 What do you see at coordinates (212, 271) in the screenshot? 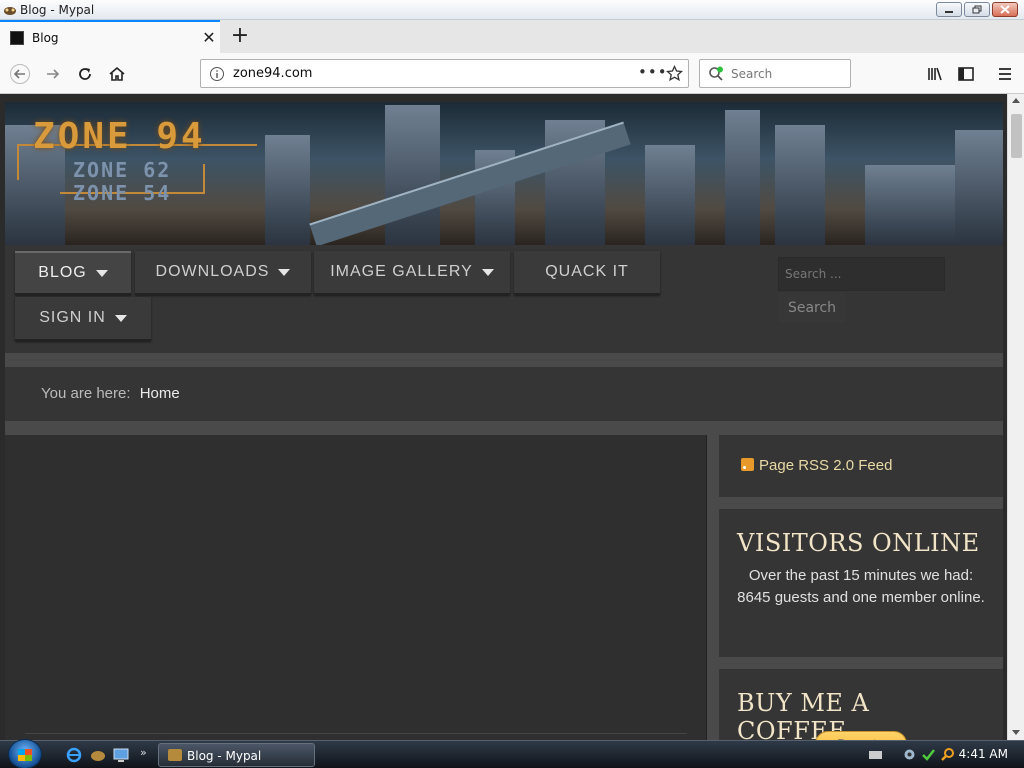
I see `menu-label: DOWNLOADS` at bounding box center [212, 271].